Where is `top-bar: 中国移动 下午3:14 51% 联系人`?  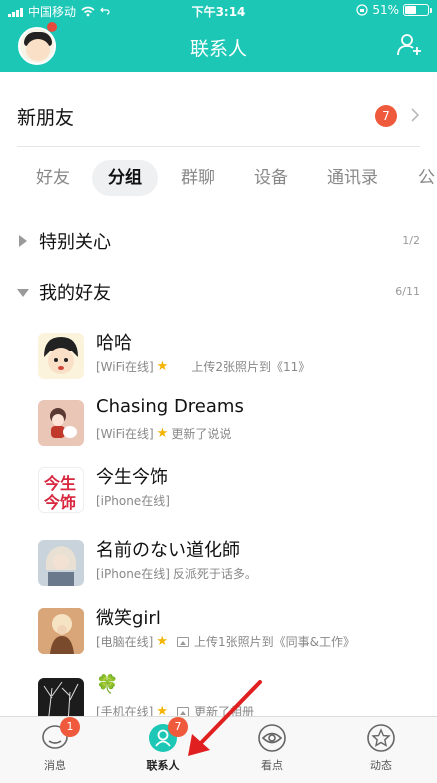 top-bar: 中国移动 下午3:14 51% 联系人 is located at coordinates (218, 36).